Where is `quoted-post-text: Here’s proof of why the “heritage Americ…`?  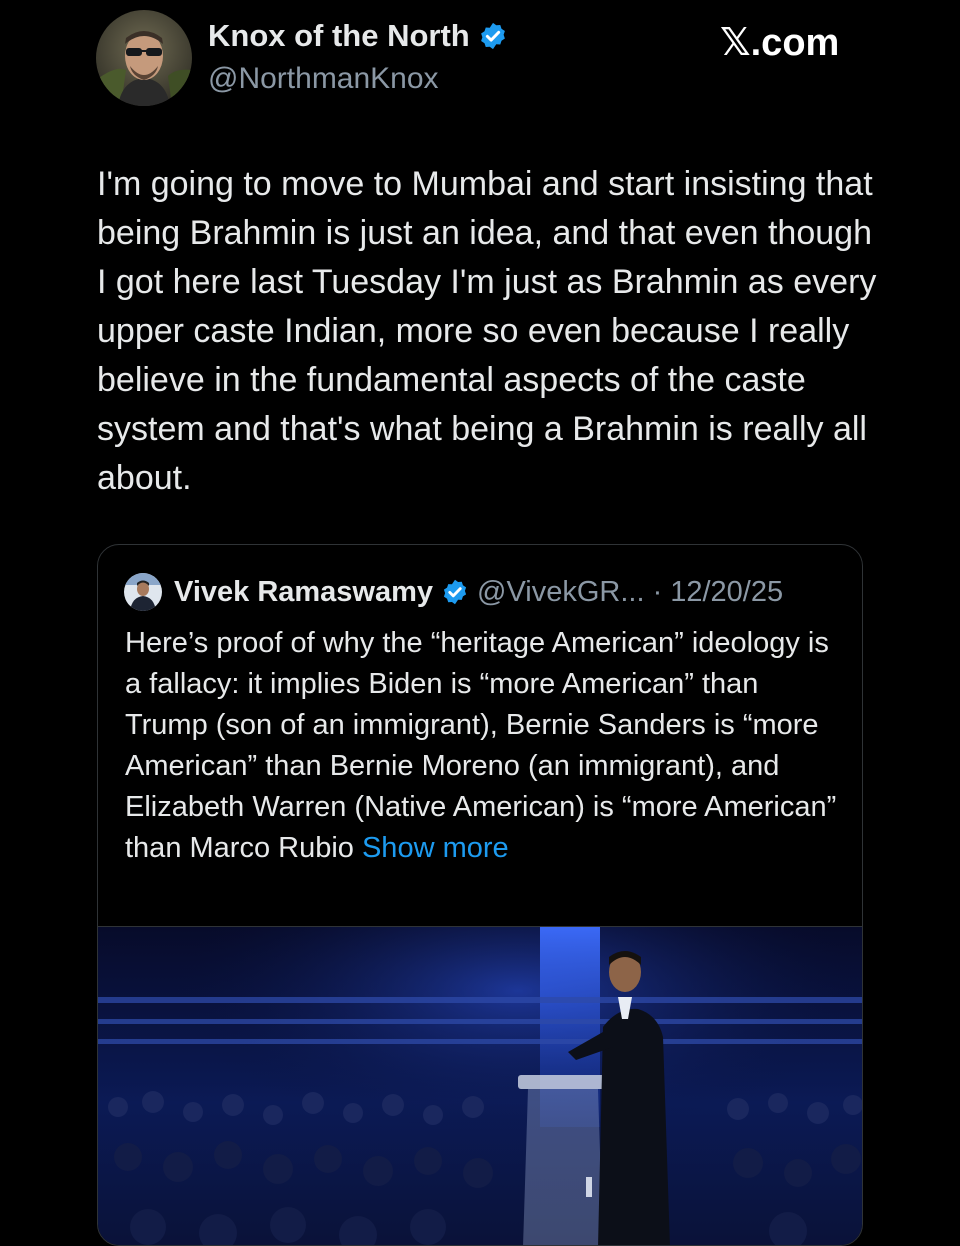 quoted-post-text: Here’s proof of why the “heritage Americ… is located at coordinates (485, 746).